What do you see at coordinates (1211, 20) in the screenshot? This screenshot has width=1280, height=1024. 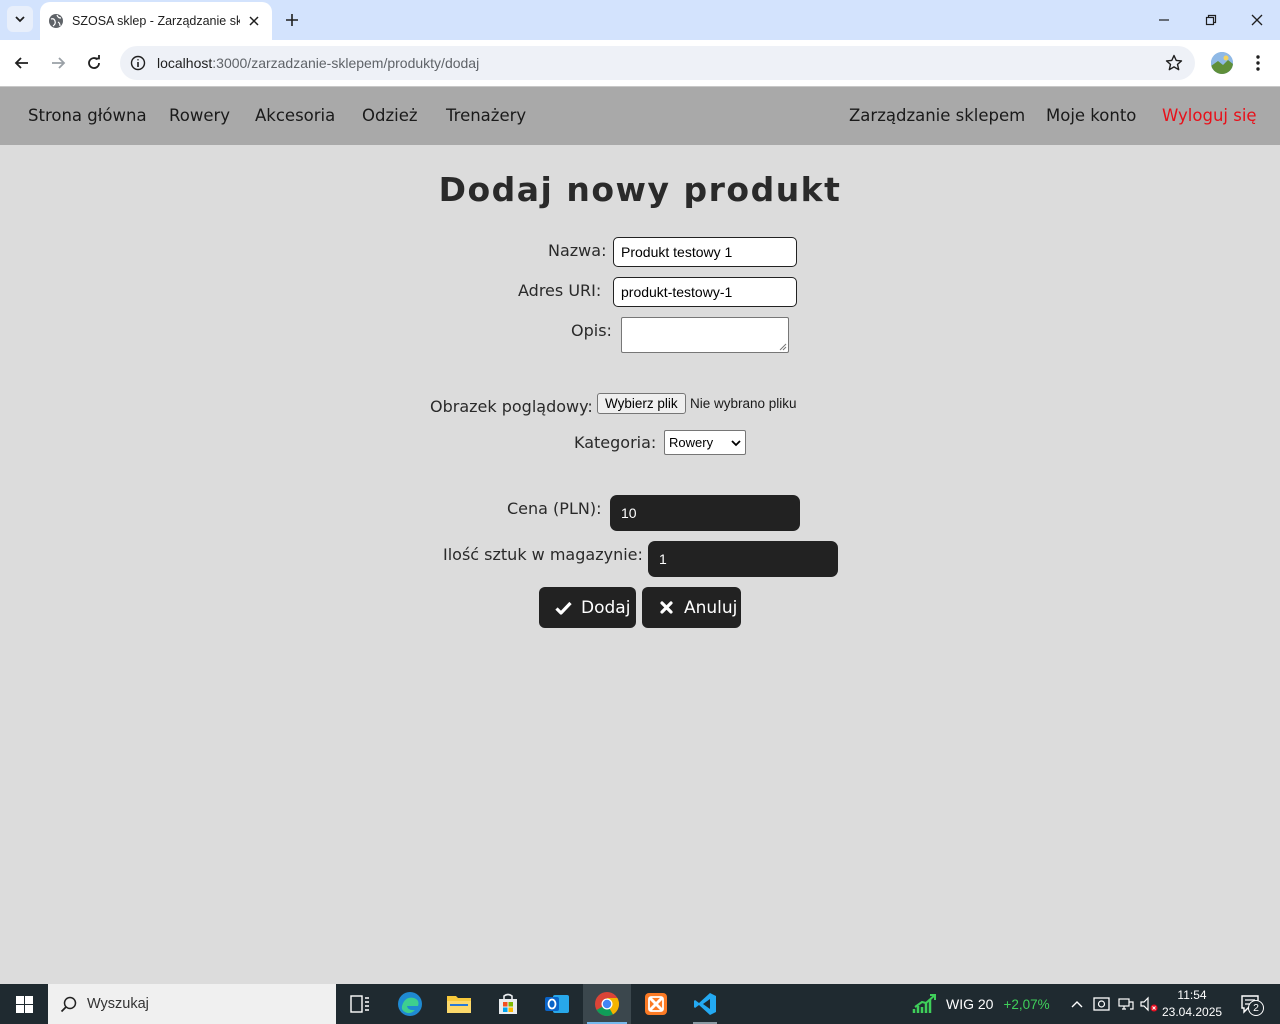 I see `restore-button` at bounding box center [1211, 20].